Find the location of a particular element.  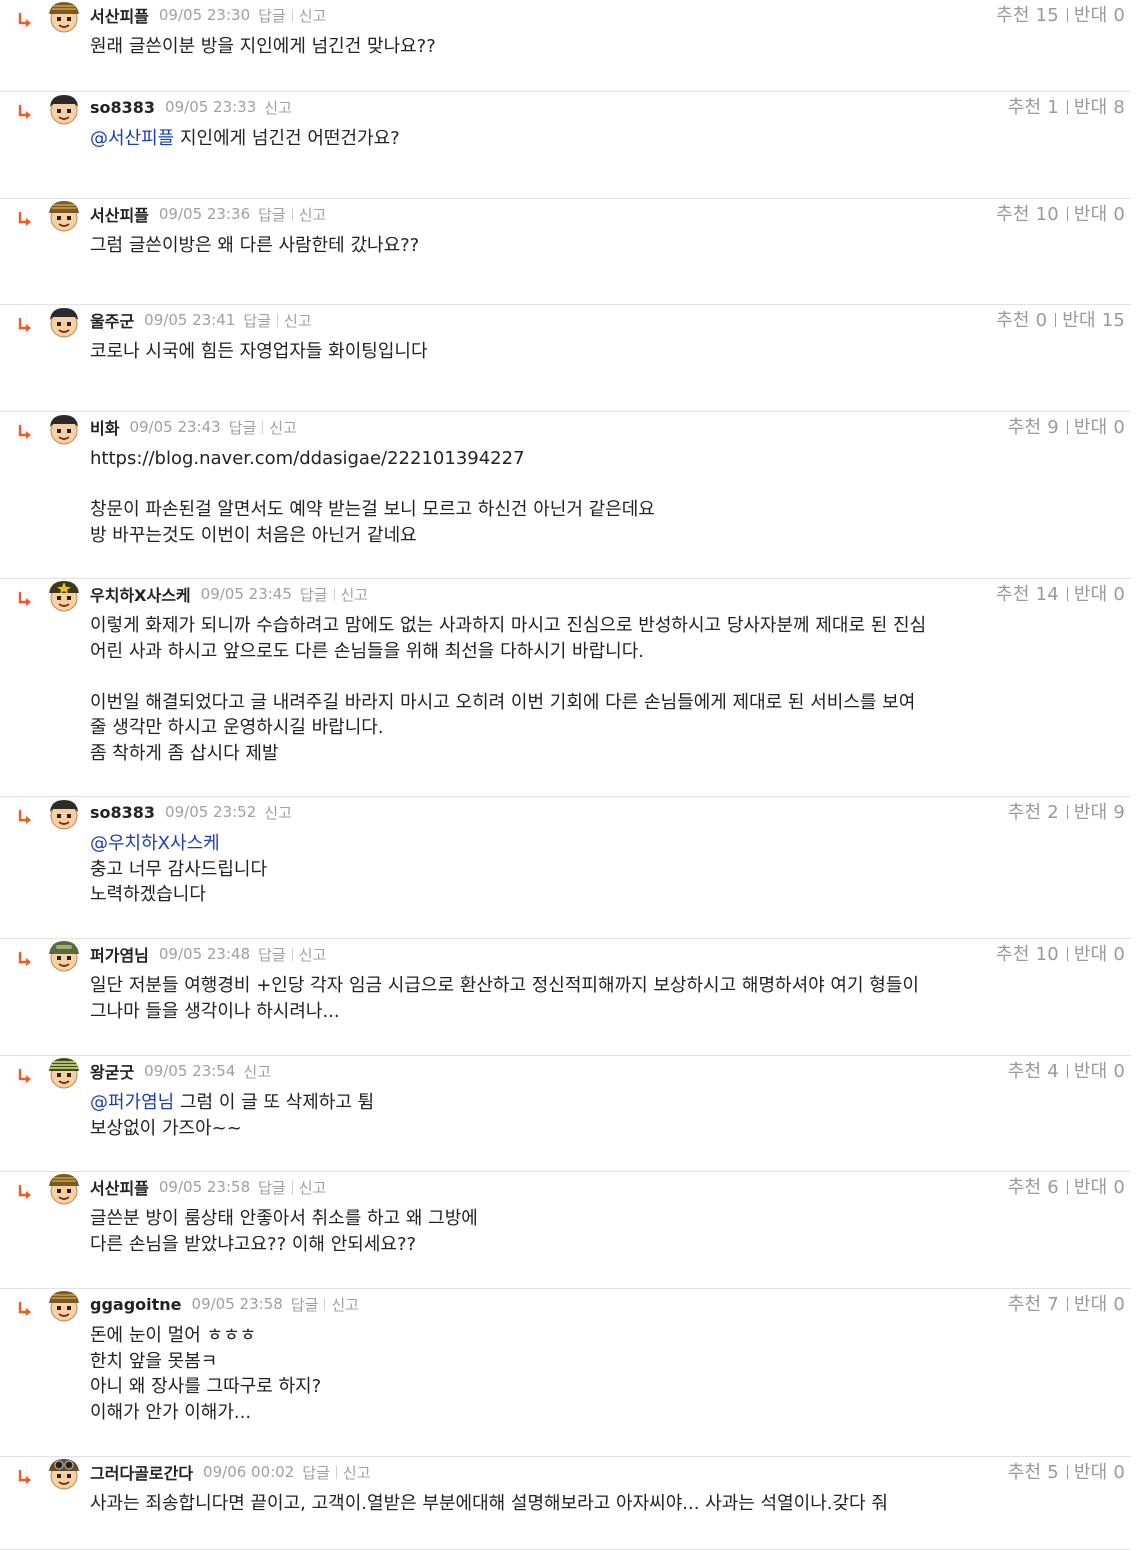

recommend-button: 추천 15 is located at coordinates (1027, 15).